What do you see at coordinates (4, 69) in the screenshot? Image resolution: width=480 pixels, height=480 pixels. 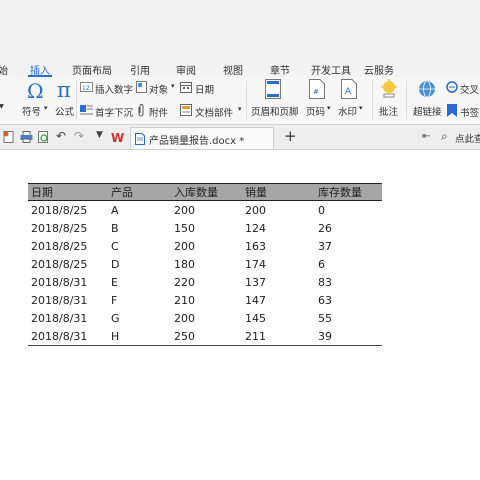 I see `tab-home: 始` at bounding box center [4, 69].